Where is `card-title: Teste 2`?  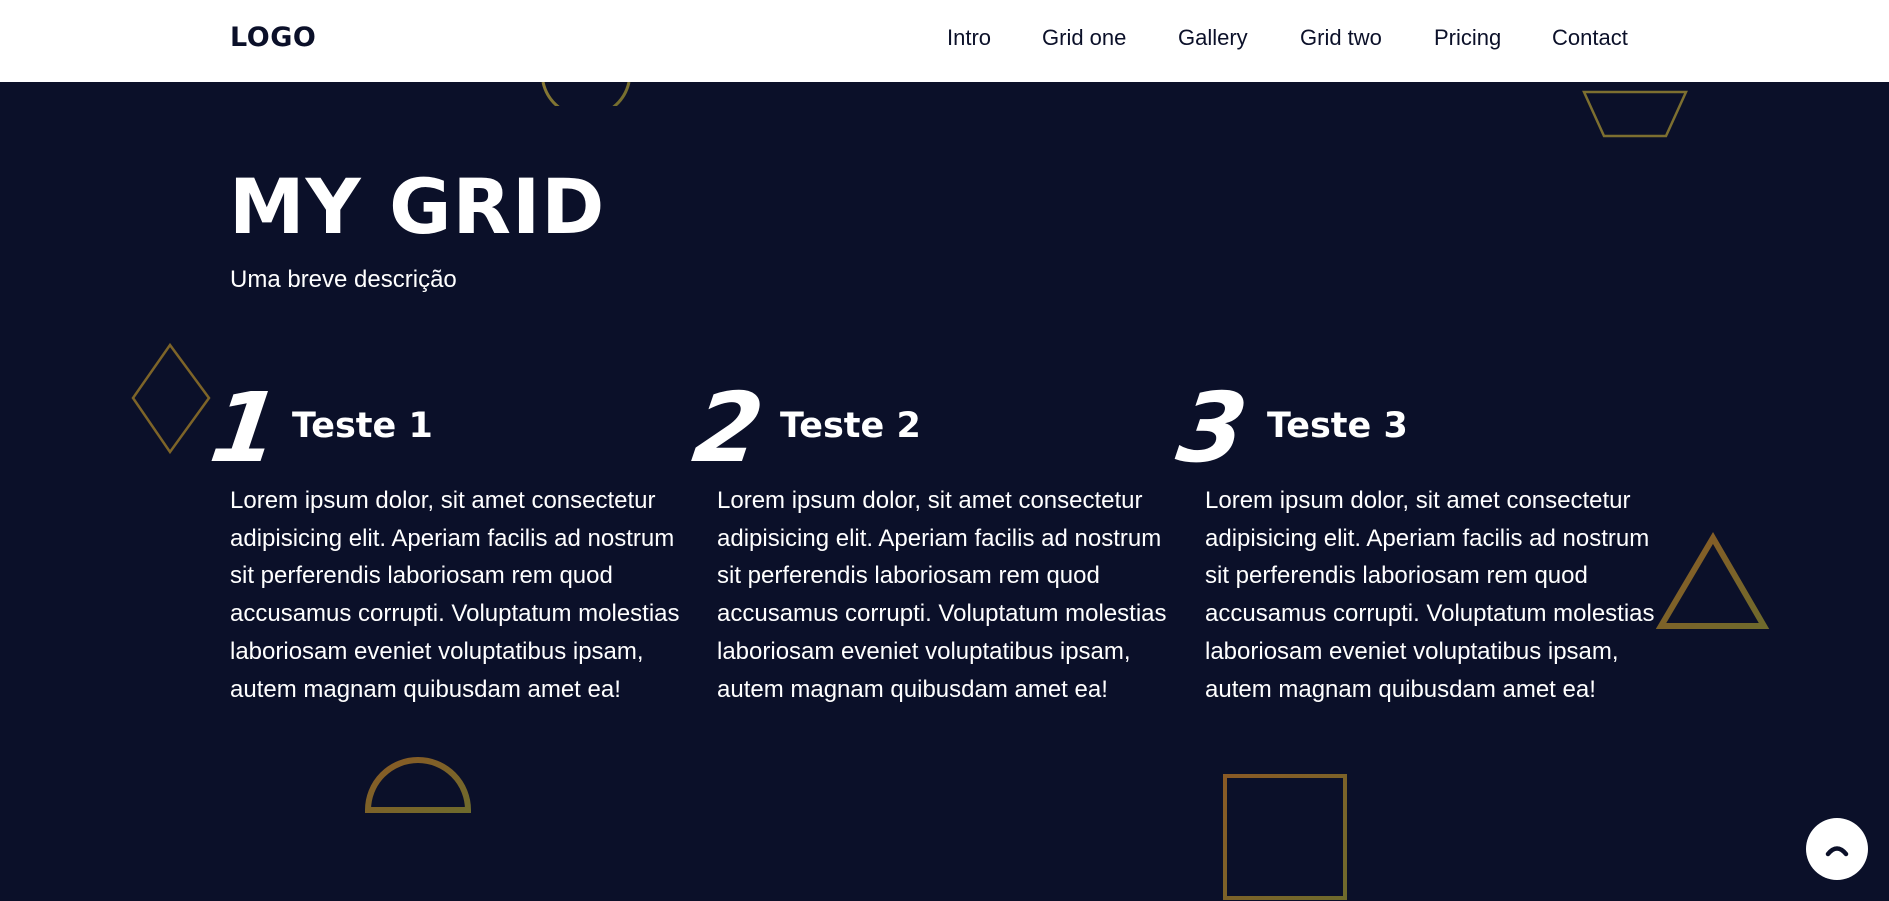
card-title: Teste 2 is located at coordinates (850, 426).